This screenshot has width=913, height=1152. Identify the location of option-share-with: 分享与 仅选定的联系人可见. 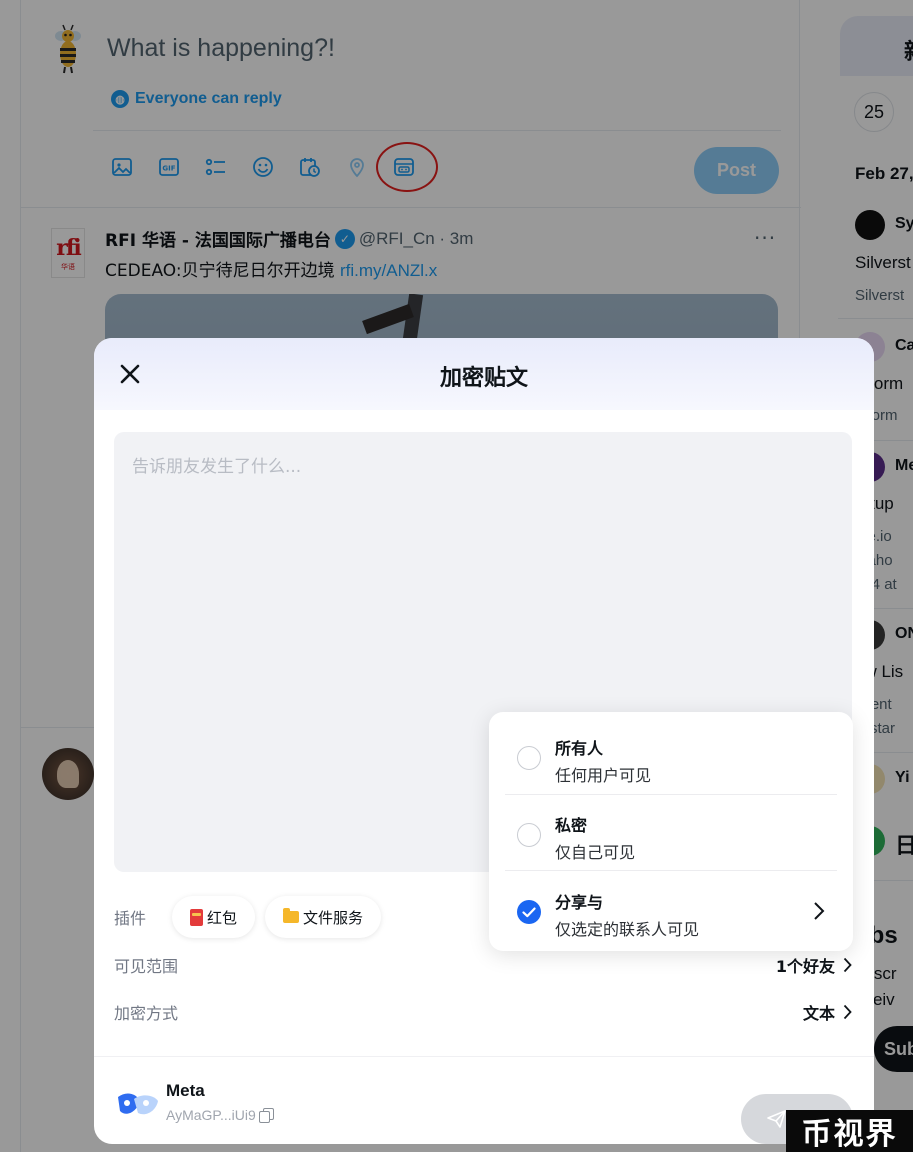
(671, 908).